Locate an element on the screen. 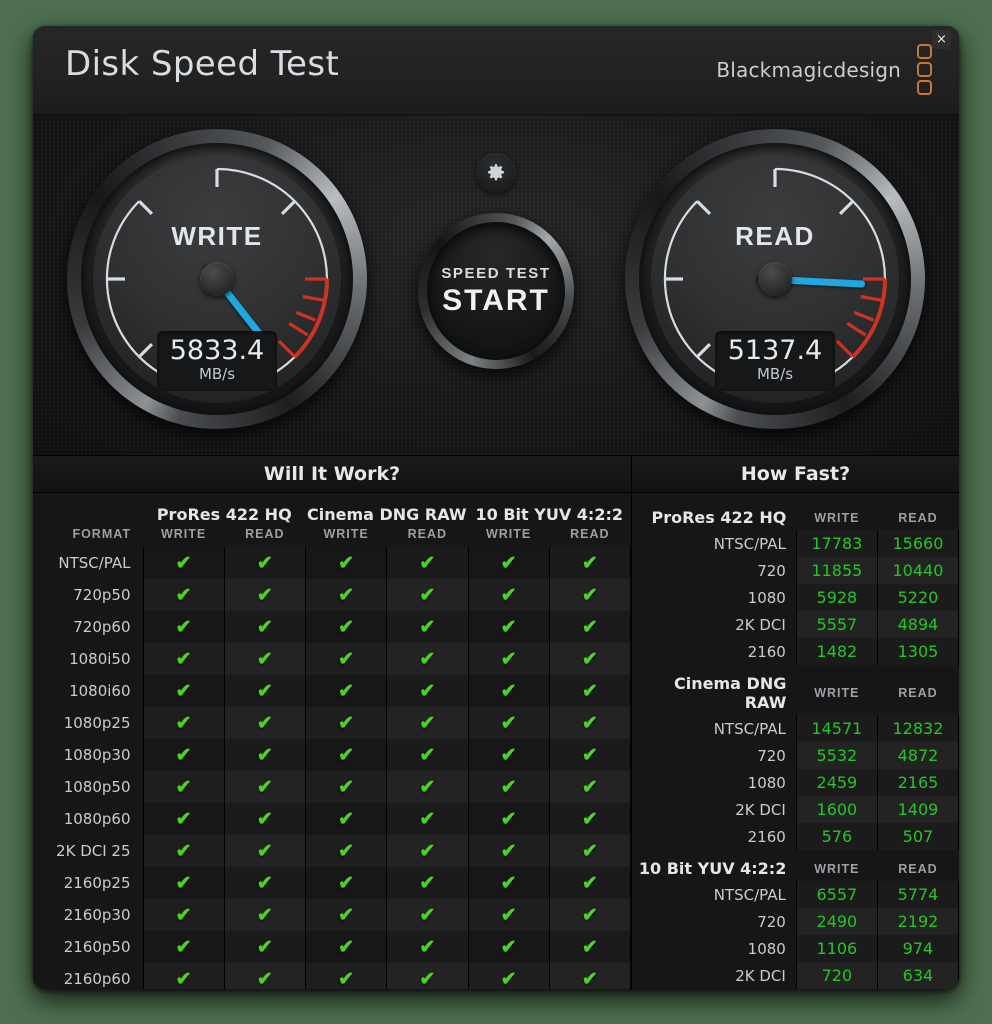  format-label: 1080p25 is located at coordinates (97, 723).